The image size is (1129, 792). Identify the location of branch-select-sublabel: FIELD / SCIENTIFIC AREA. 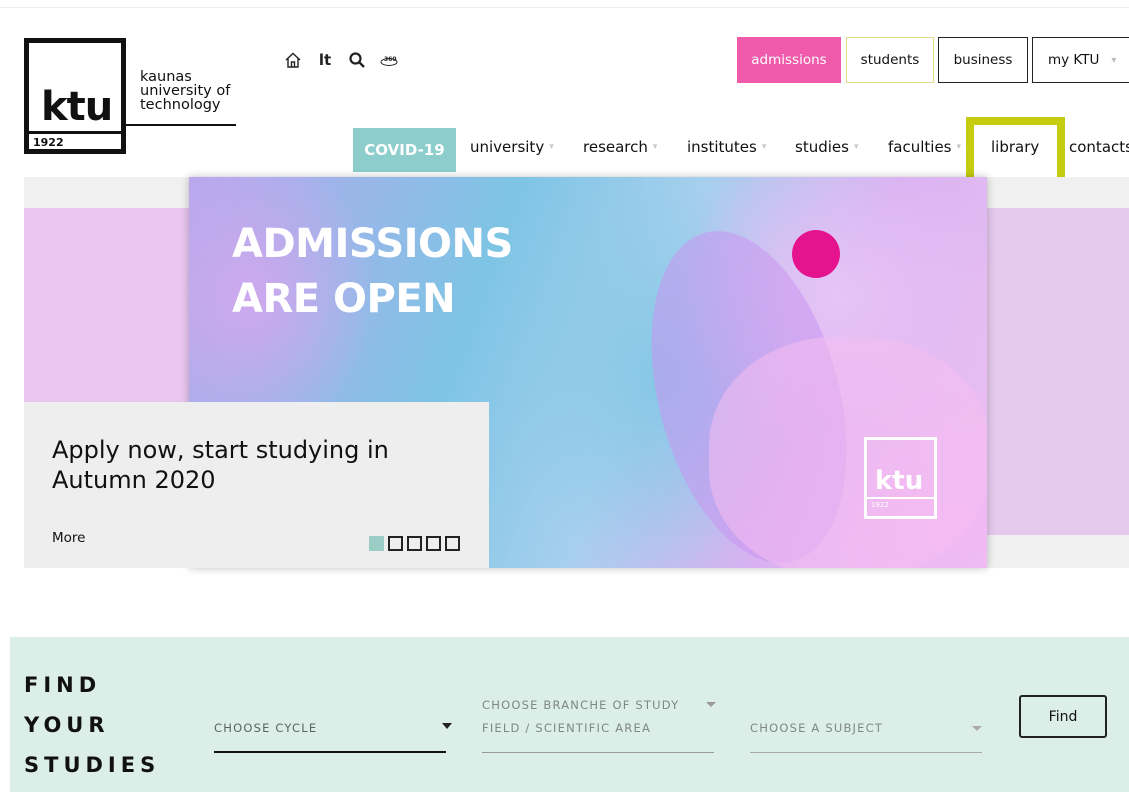
(567, 728).